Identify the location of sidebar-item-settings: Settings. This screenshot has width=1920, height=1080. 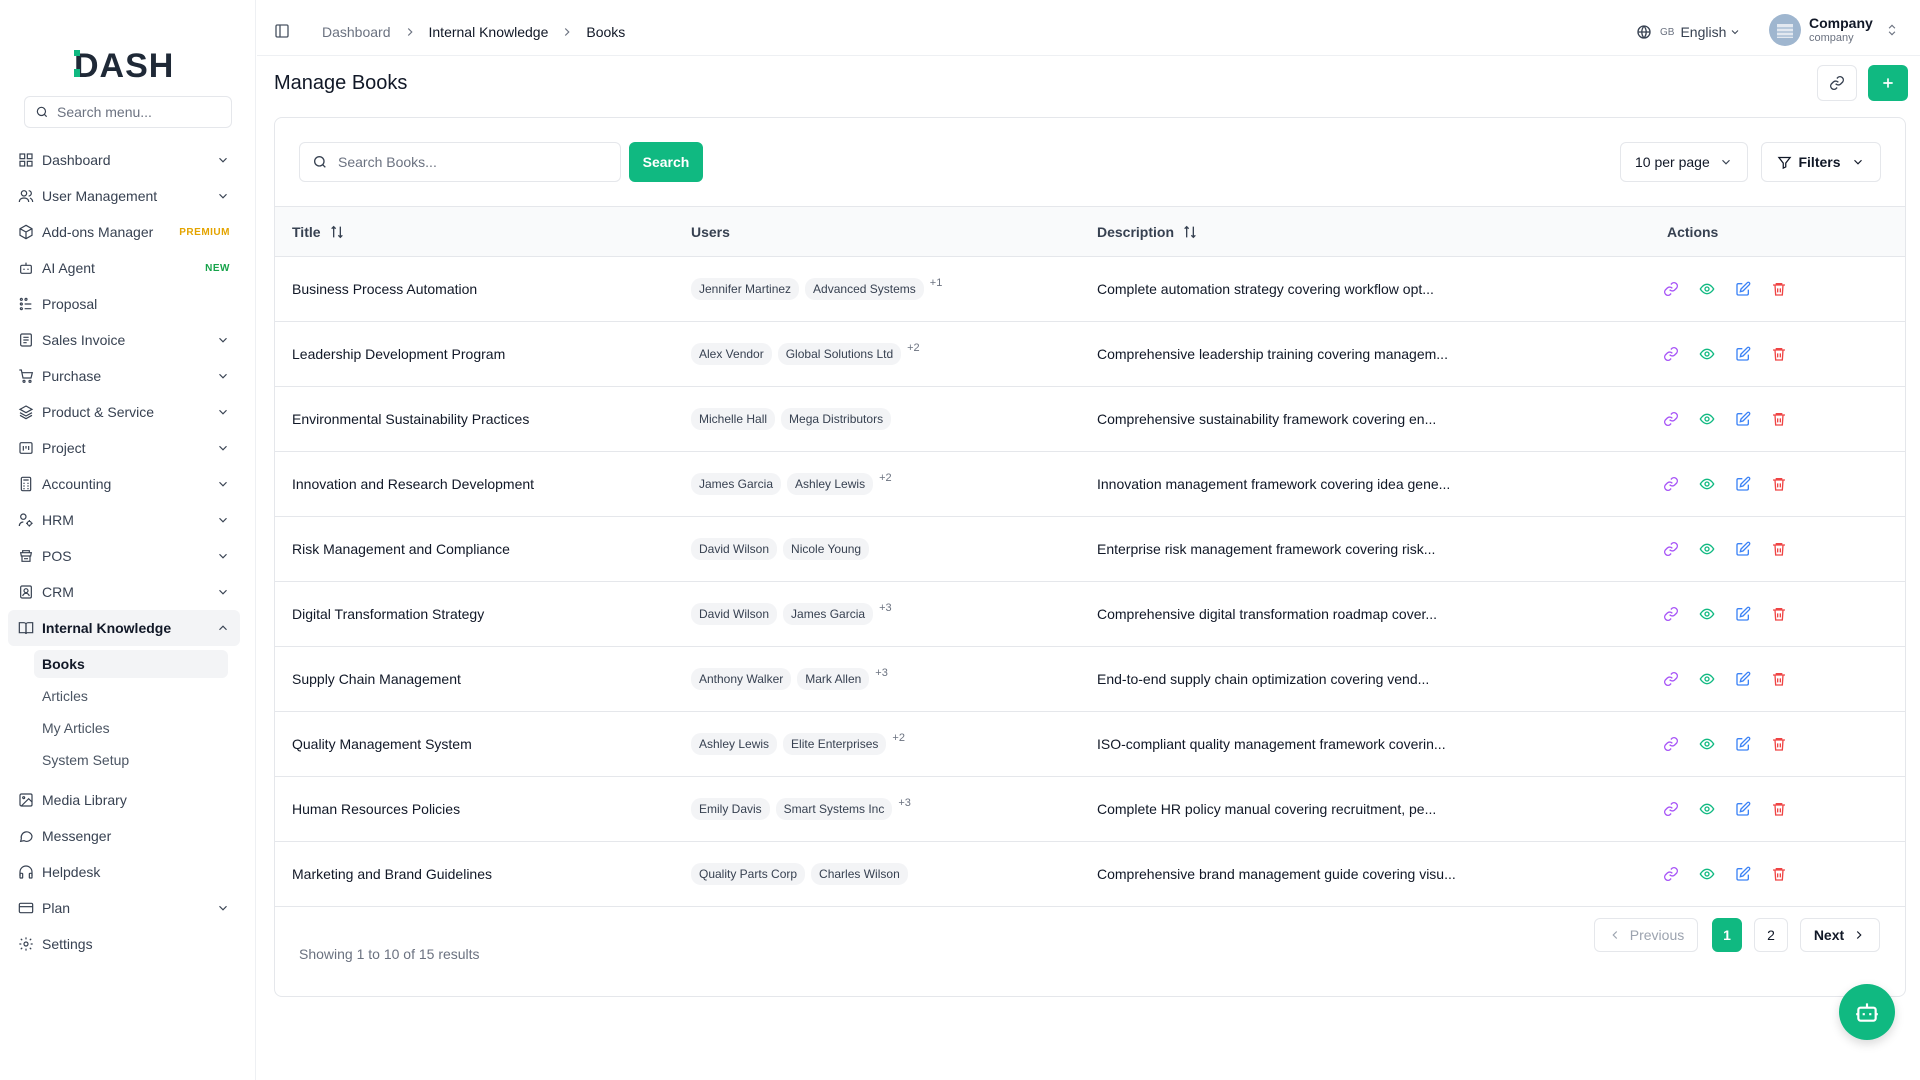
(124, 944).